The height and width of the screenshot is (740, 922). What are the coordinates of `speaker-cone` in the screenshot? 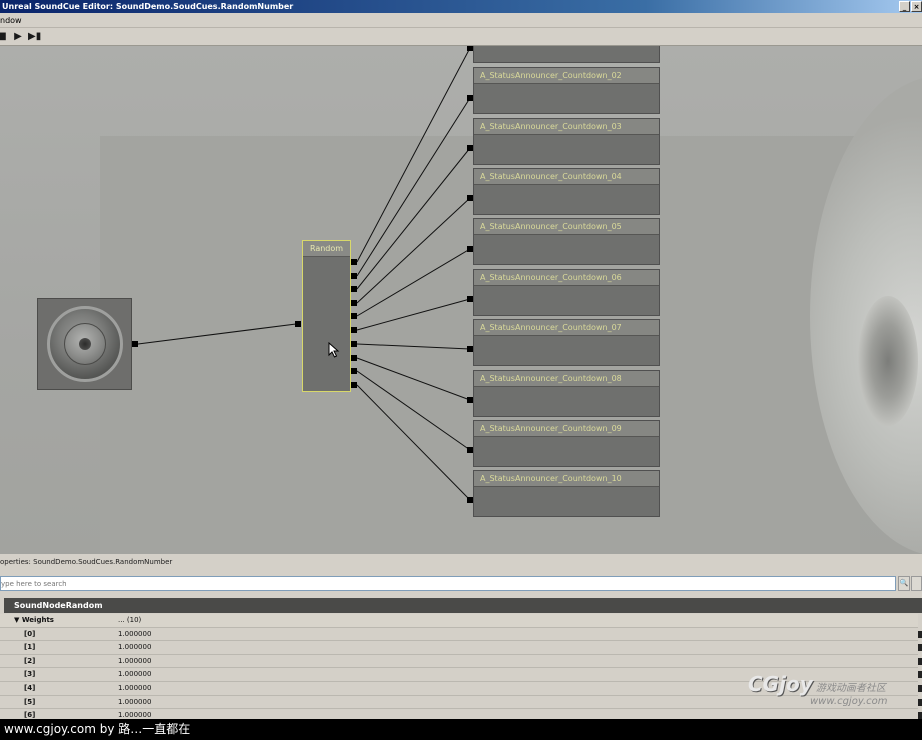 It's located at (85, 344).